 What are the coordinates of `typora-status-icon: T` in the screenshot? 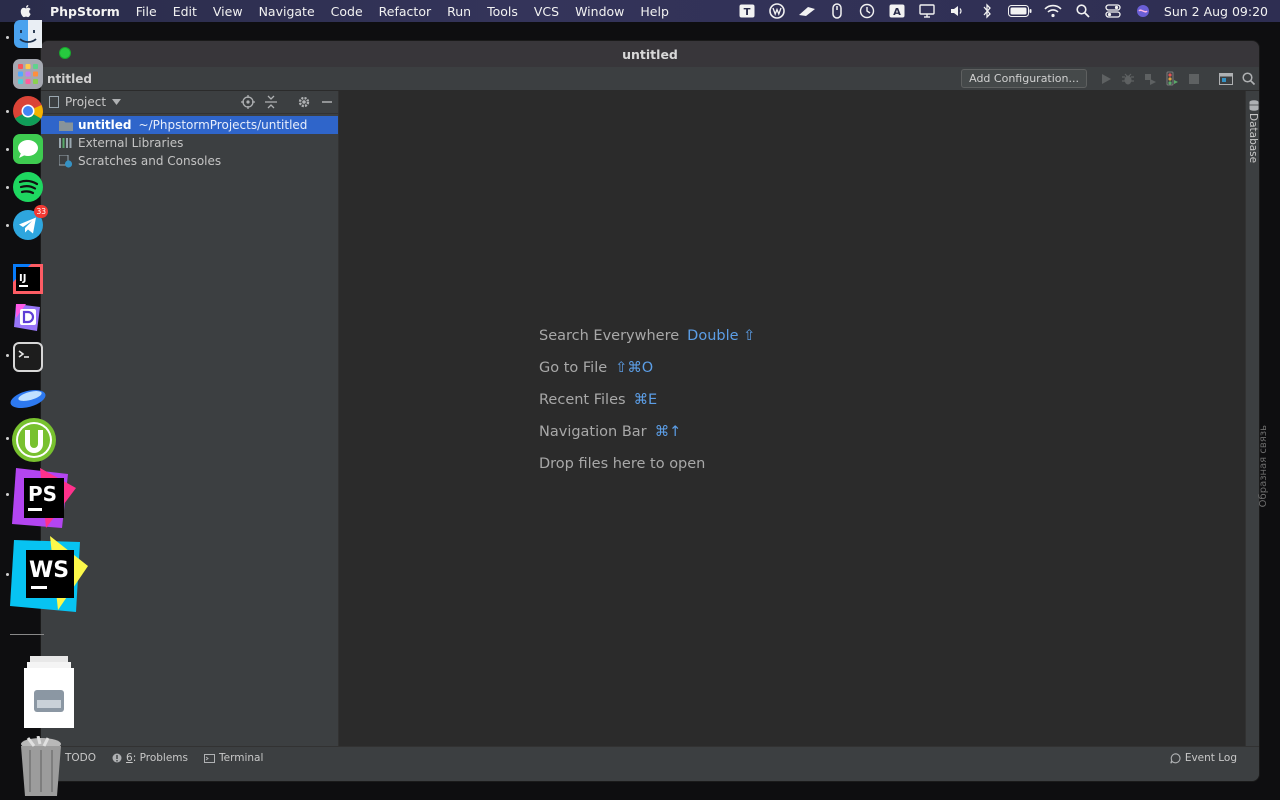 It's located at (747, 11).